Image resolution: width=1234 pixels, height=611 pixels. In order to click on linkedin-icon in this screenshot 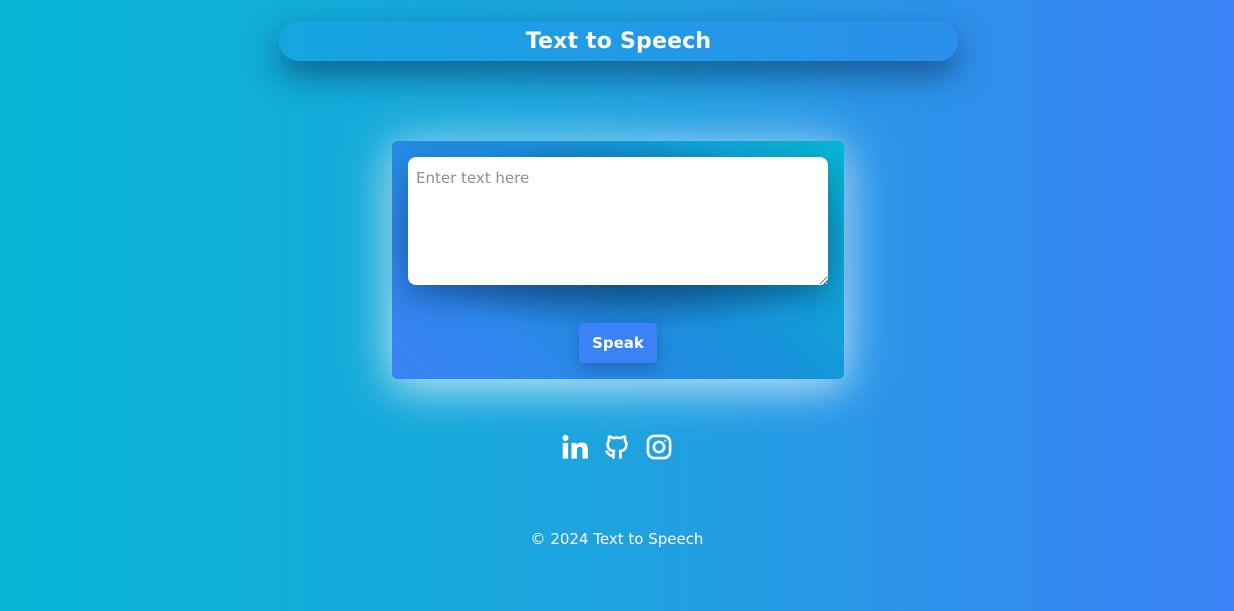, I will do `click(575, 447)`.